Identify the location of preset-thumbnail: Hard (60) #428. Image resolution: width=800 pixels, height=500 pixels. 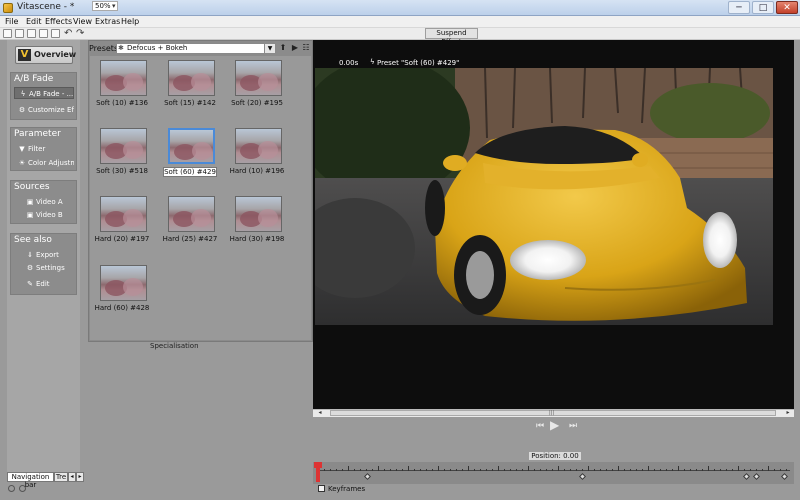
(122, 292).